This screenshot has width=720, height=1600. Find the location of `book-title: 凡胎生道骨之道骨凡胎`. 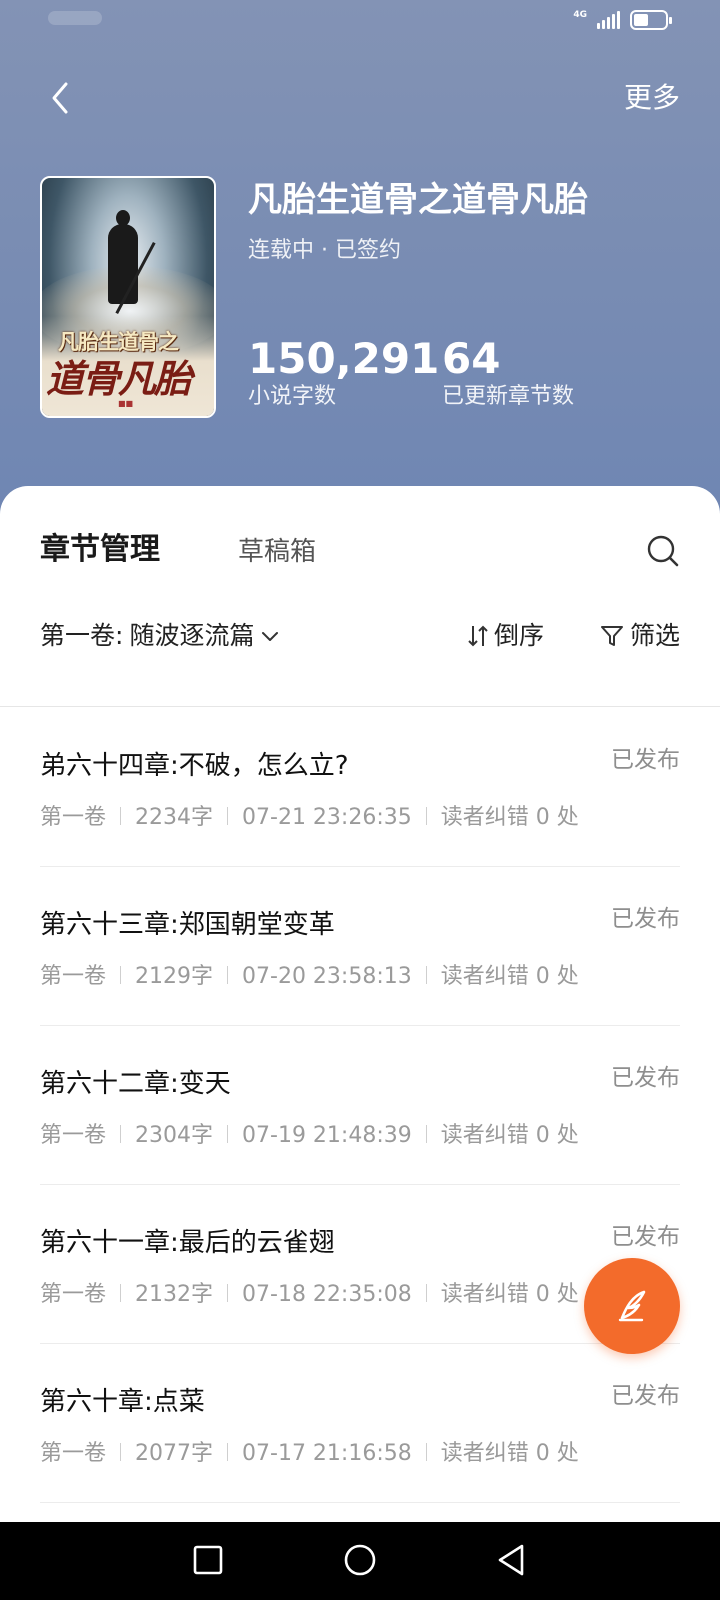

book-title: 凡胎生道骨之道骨凡胎 is located at coordinates (418, 200).